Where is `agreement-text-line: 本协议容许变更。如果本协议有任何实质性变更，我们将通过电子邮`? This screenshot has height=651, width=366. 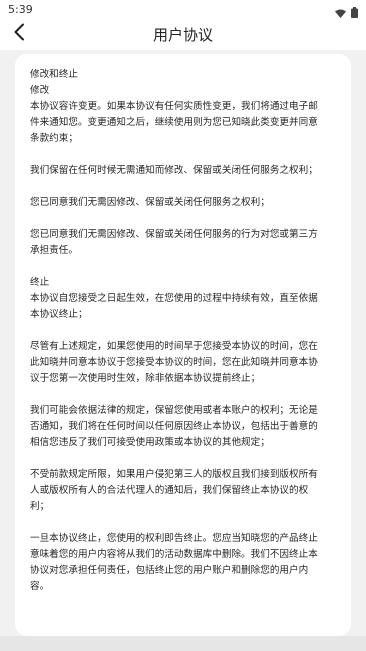 agreement-text-line: 本协议容许变更。如果本协议有任何实质性变更，我们将通过电子邮 is located at coordinates (174, 106).